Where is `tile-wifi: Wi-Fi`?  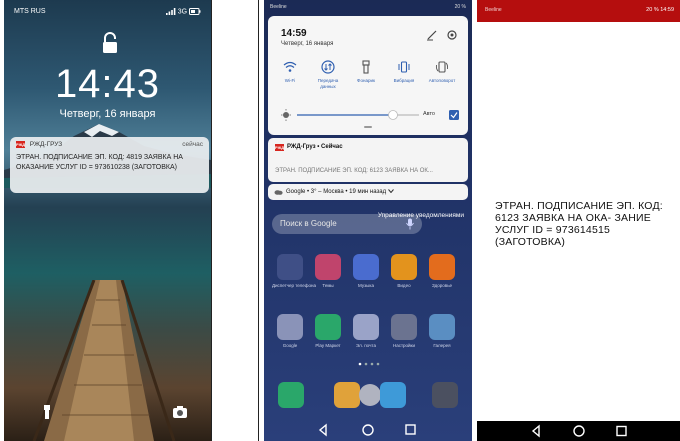
tile-wifi: Wi-Fi is located at coordinates (290, 72).